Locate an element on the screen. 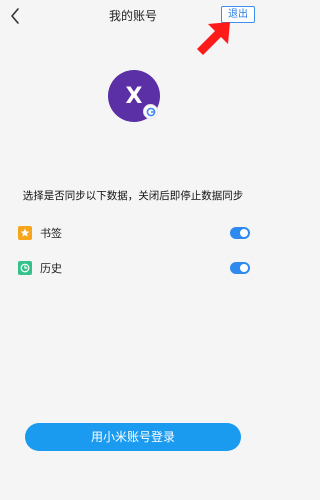 The width and height of the screenshot is (320, 500). avatar-initial: X is located at coordinates (134, 96).